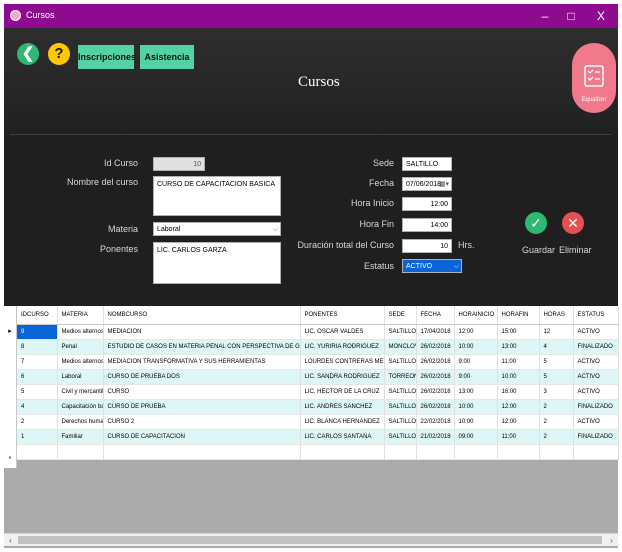 The width and height of the screenshot is (622, 552). What do you see at coordinates (10, 315) in the screenshot?
I see `row-header-corner` at bounding box center [10, 315].